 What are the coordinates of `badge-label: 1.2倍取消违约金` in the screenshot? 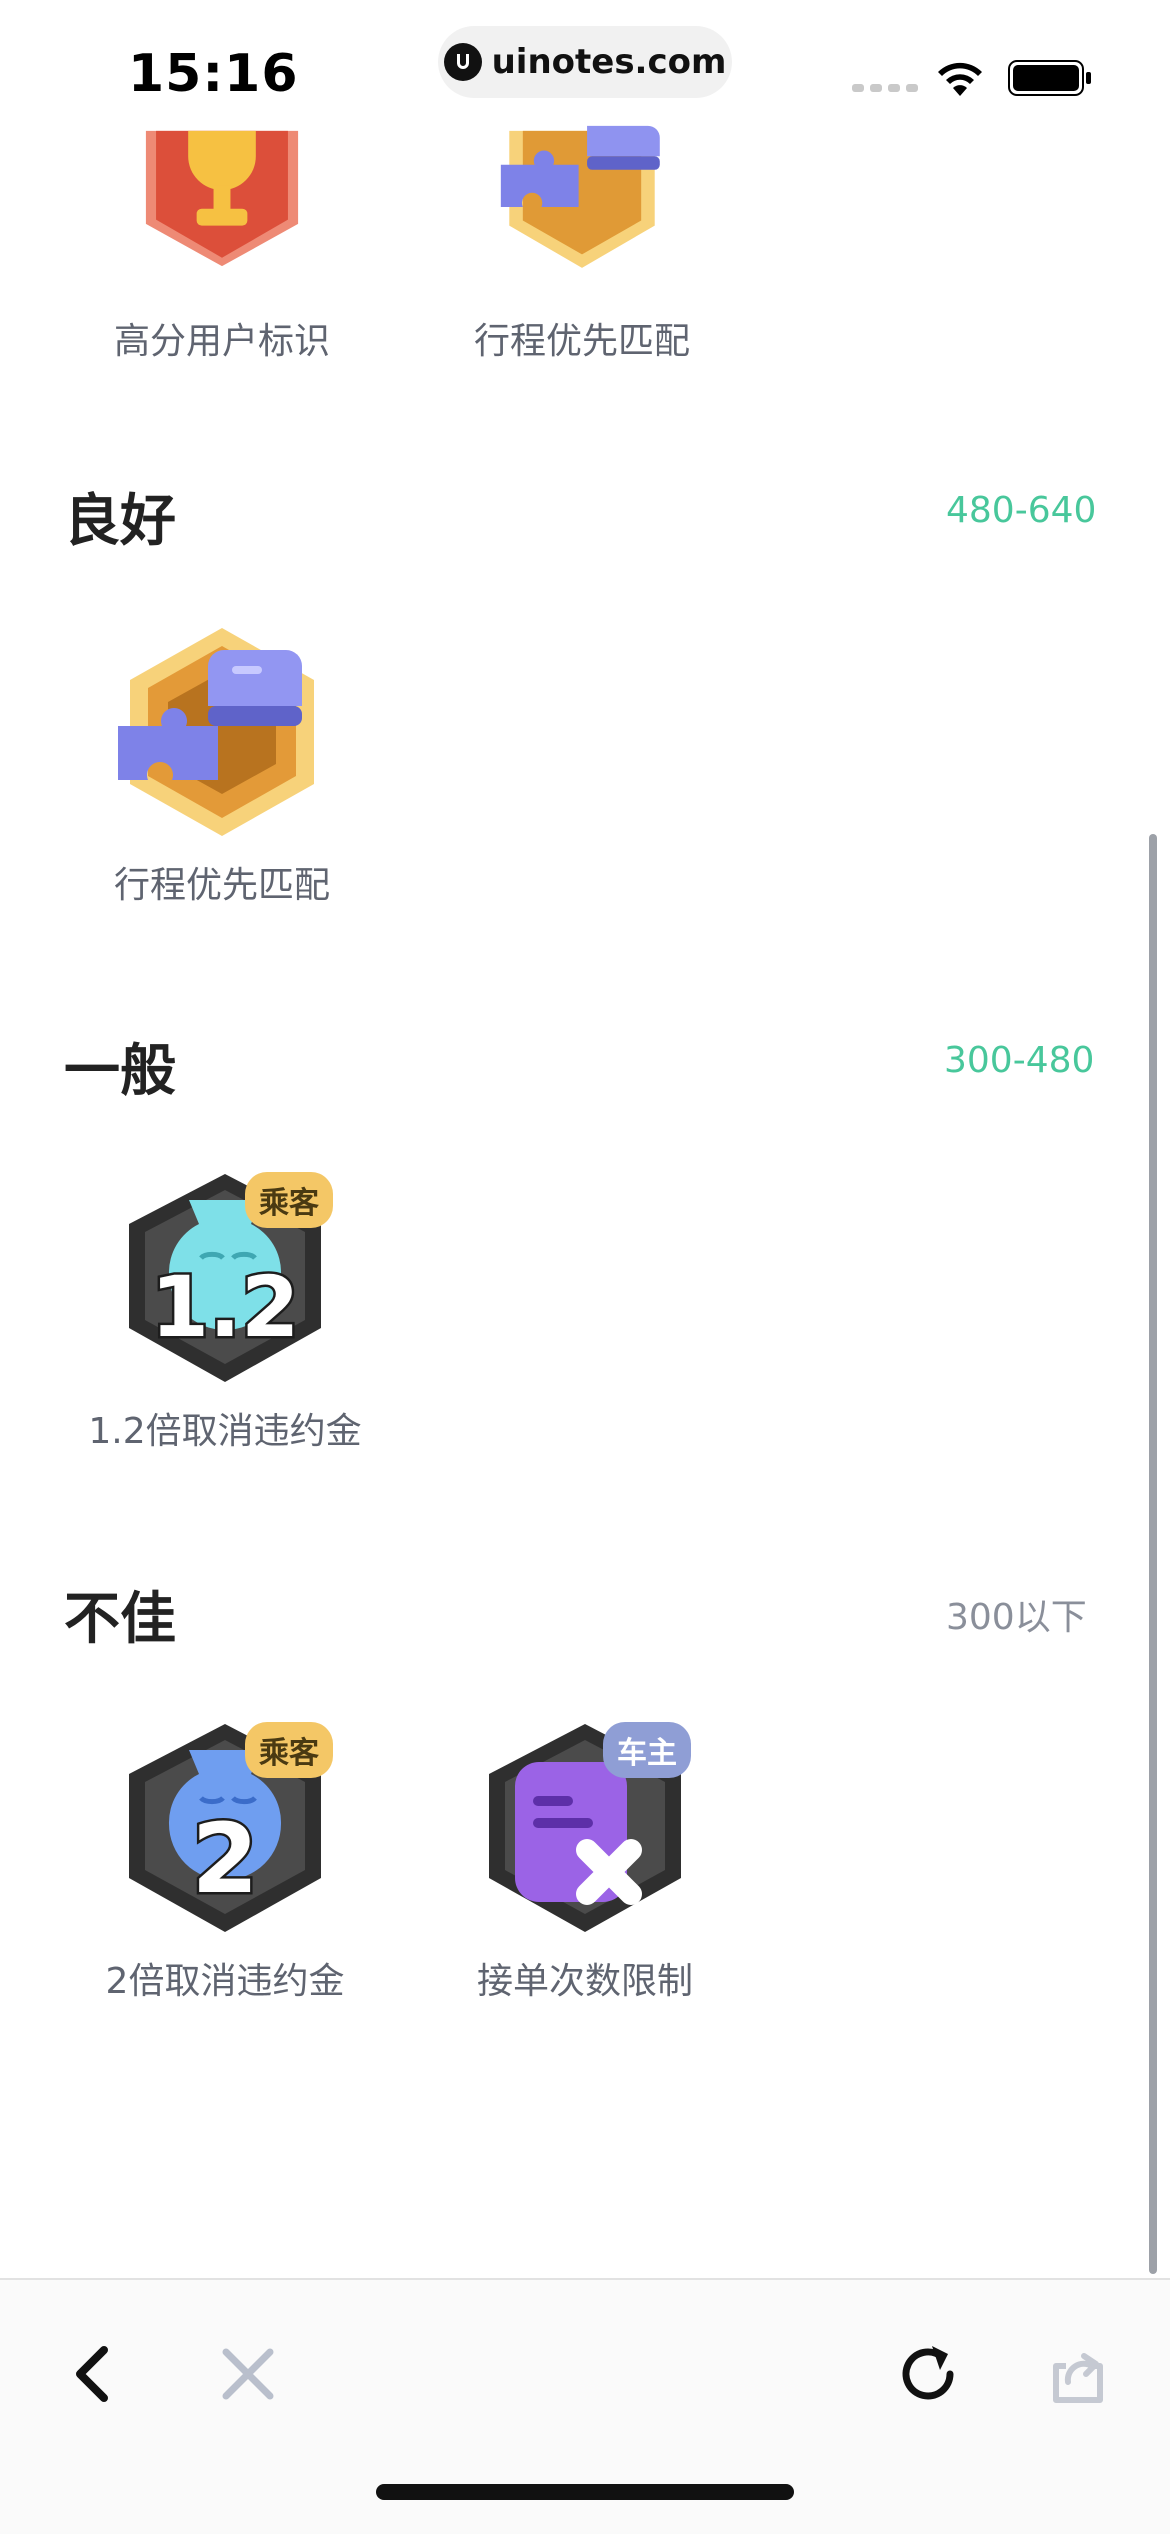 It's located at (225, 1431).